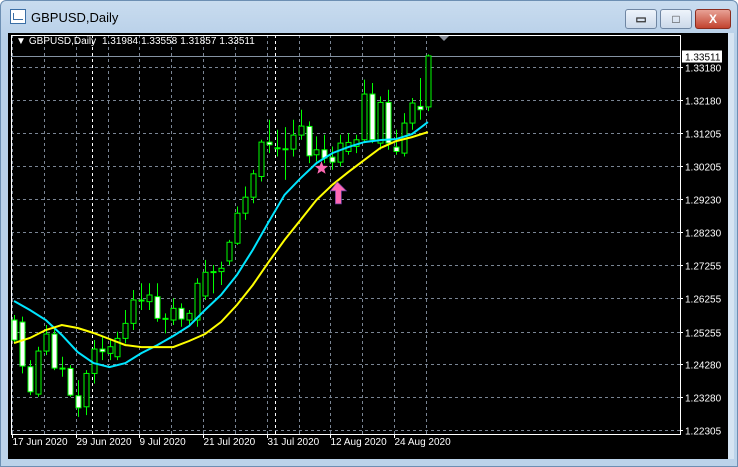 Image resolution: width=738 pixels, height=467 pixels. What do you see at coordinates (703, 135) in the screenshot?
I see `y-tick-label: 1.31205` at bounding box center [703, 135].